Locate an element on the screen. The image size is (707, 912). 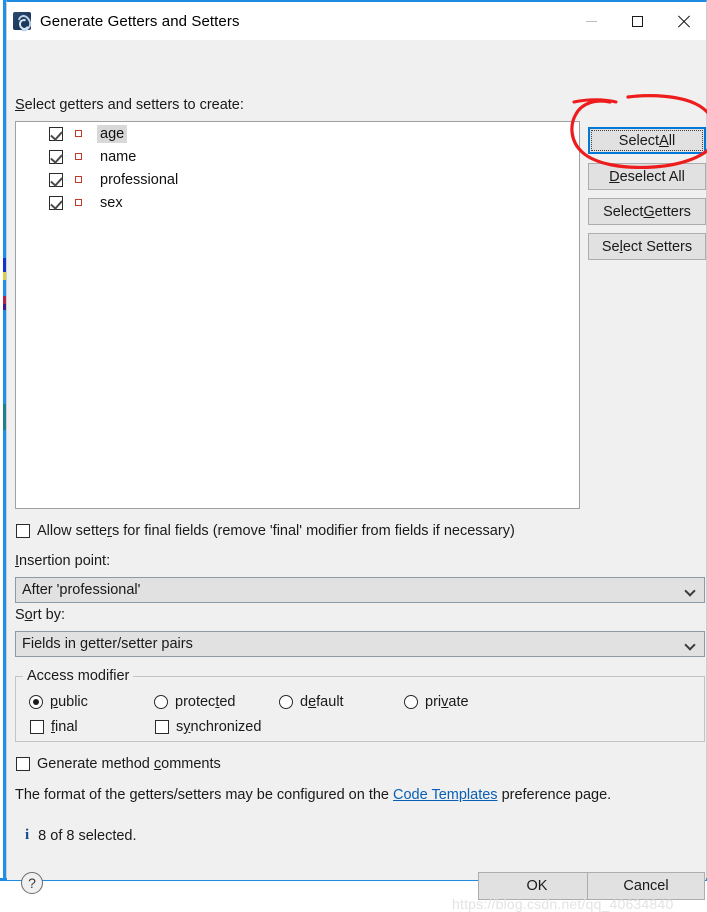
radio-public-label: public is located at coordinates (69, 702).